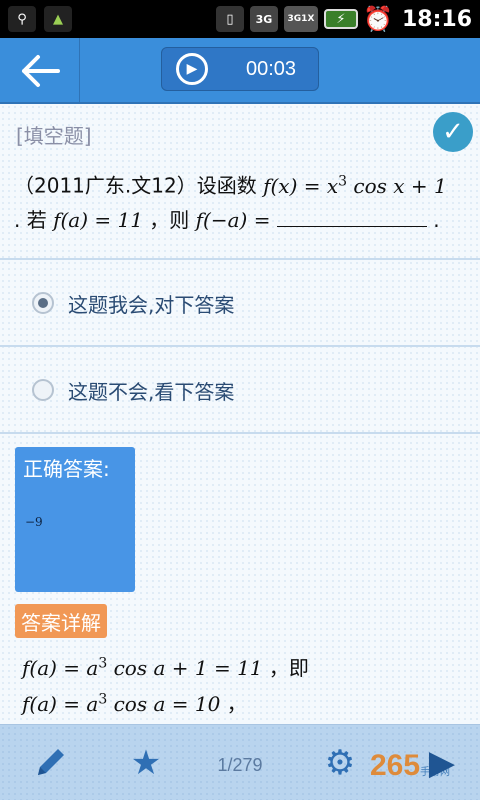 The image size is (480, 800). I want to click on play-icon: ▶, so click(192, 69).